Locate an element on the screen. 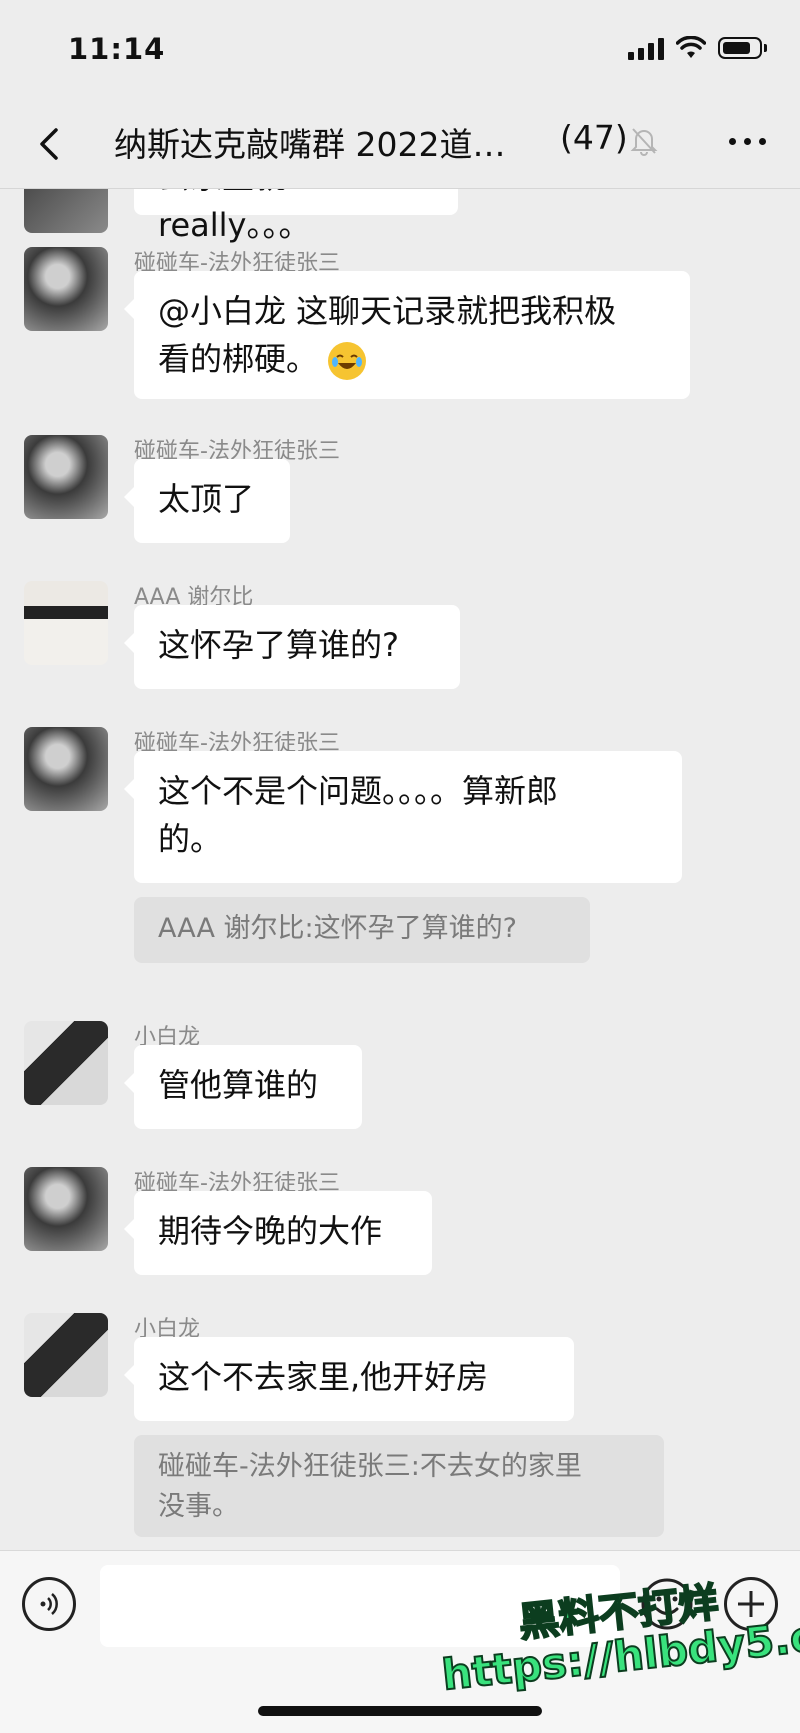  voice-button is located at coordinates (49, 1604).